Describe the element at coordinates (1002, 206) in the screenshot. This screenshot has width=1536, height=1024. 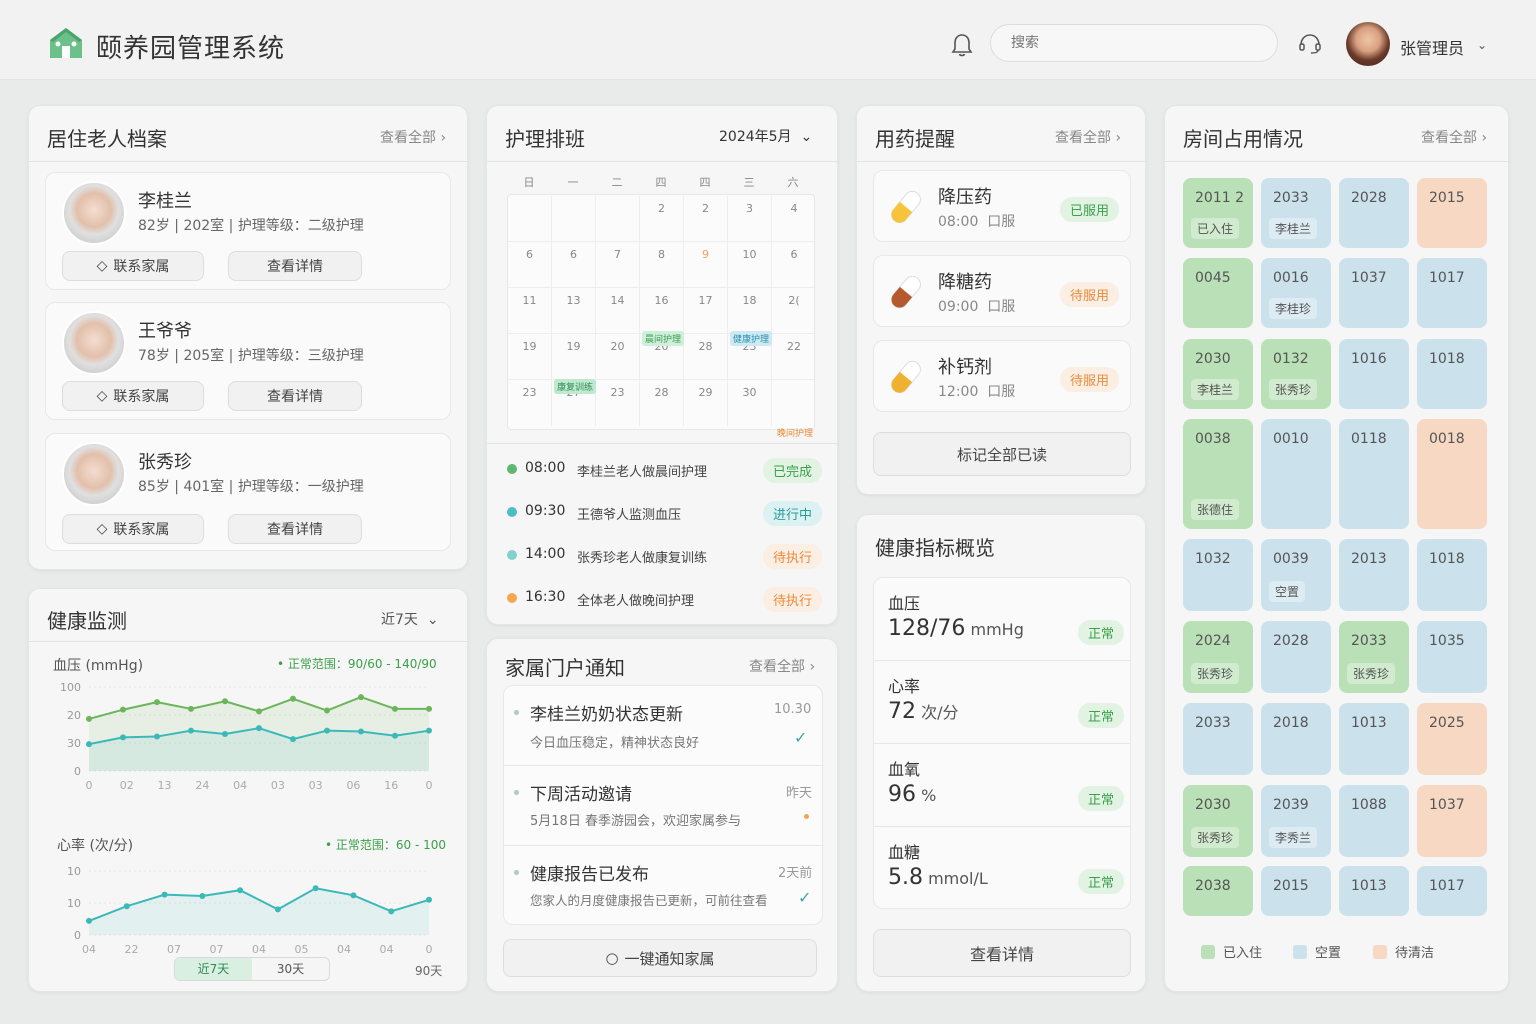
I see `medication-item: 降压药 08:00 口服 已服用` at that location.